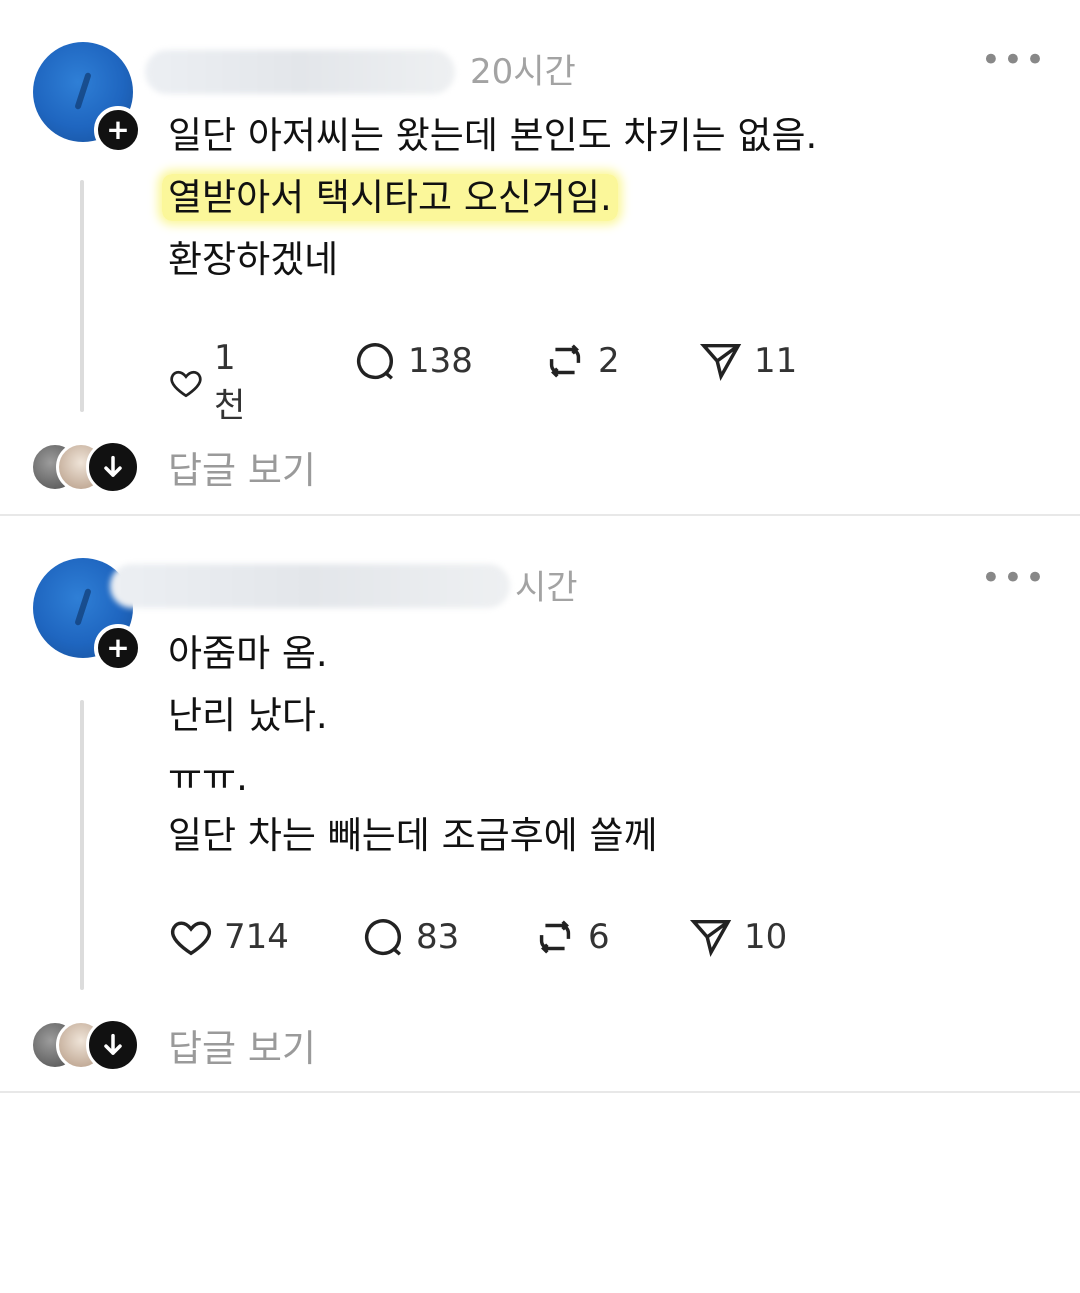 The height and width of the screenshot is (1293, 1080). What do you see at coordinates (390, 197) in the screenshot?
I see `highlighted-text-line: 열받아서 택시타고 오신거임.` at bounding box center [390, 197].